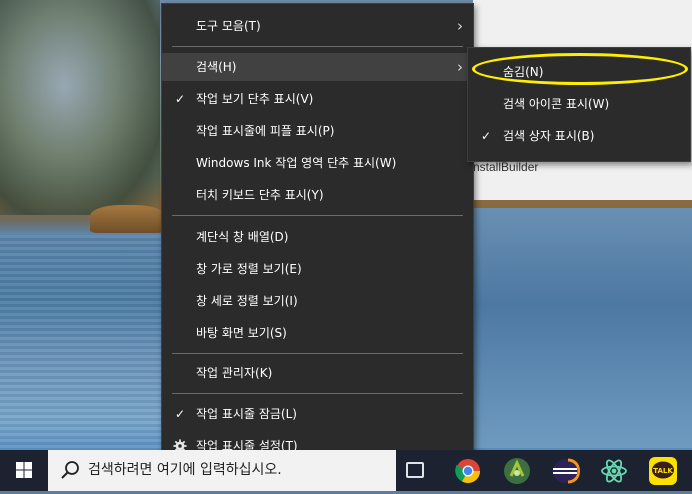 The width and height of the screenshot is (692, 494). What do you see at coordinates (415, 470) in the screenshot?
I see `task-view-icon` at bounding box center [415, 470].